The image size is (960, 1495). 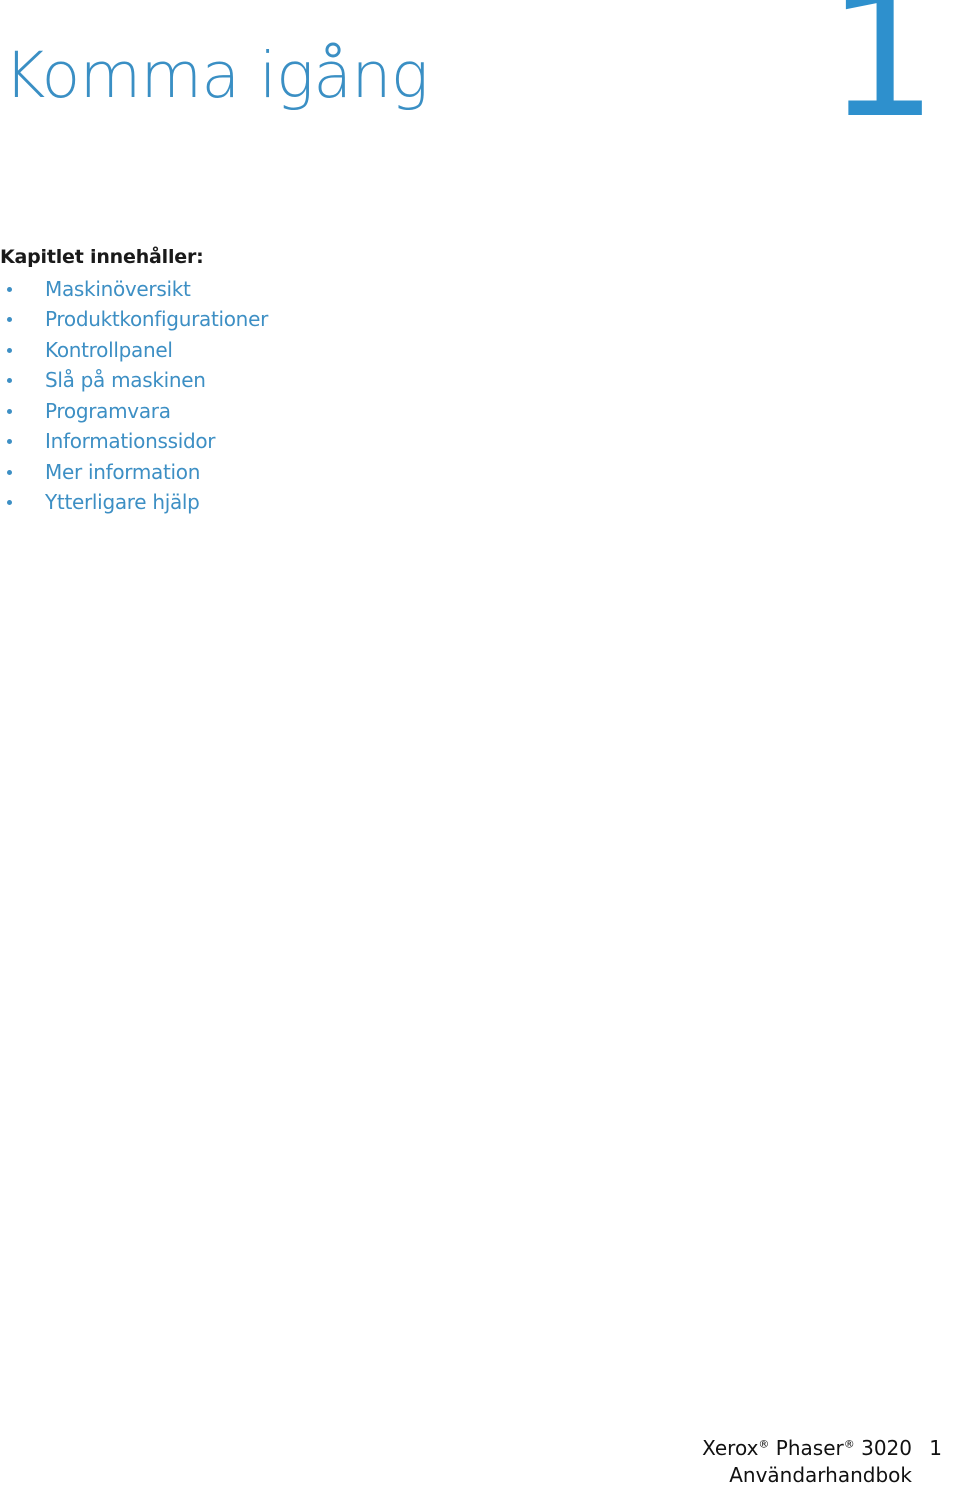 What do you see at coordinates (300, 350) in the screenshot?
I see `list-item: Kontrollpanel` at bounding box center [300, 350].